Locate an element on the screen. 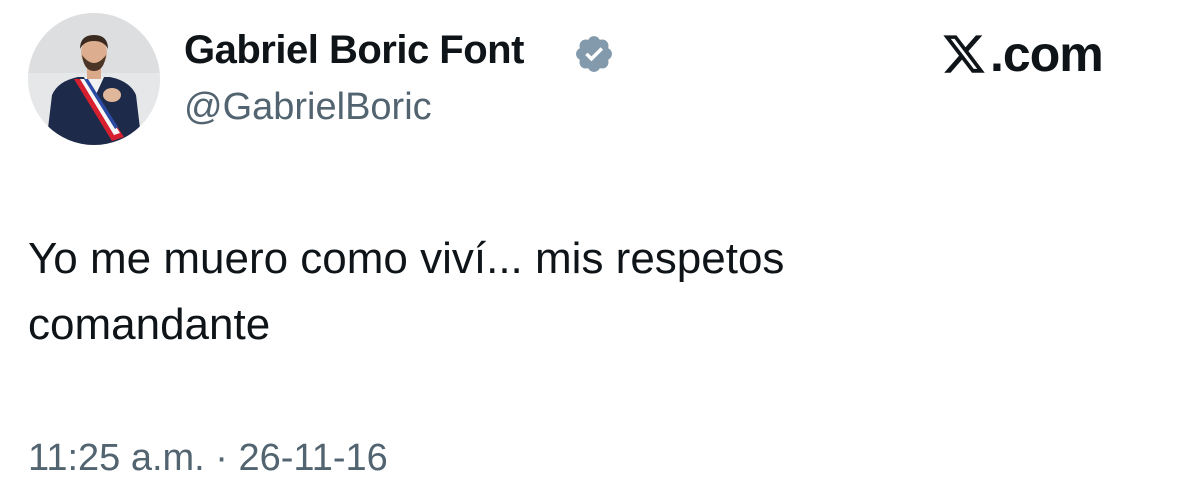 The height and width of the screenshot is (498, 1179). verified-badge-icon is located at coordinates (594, 54).